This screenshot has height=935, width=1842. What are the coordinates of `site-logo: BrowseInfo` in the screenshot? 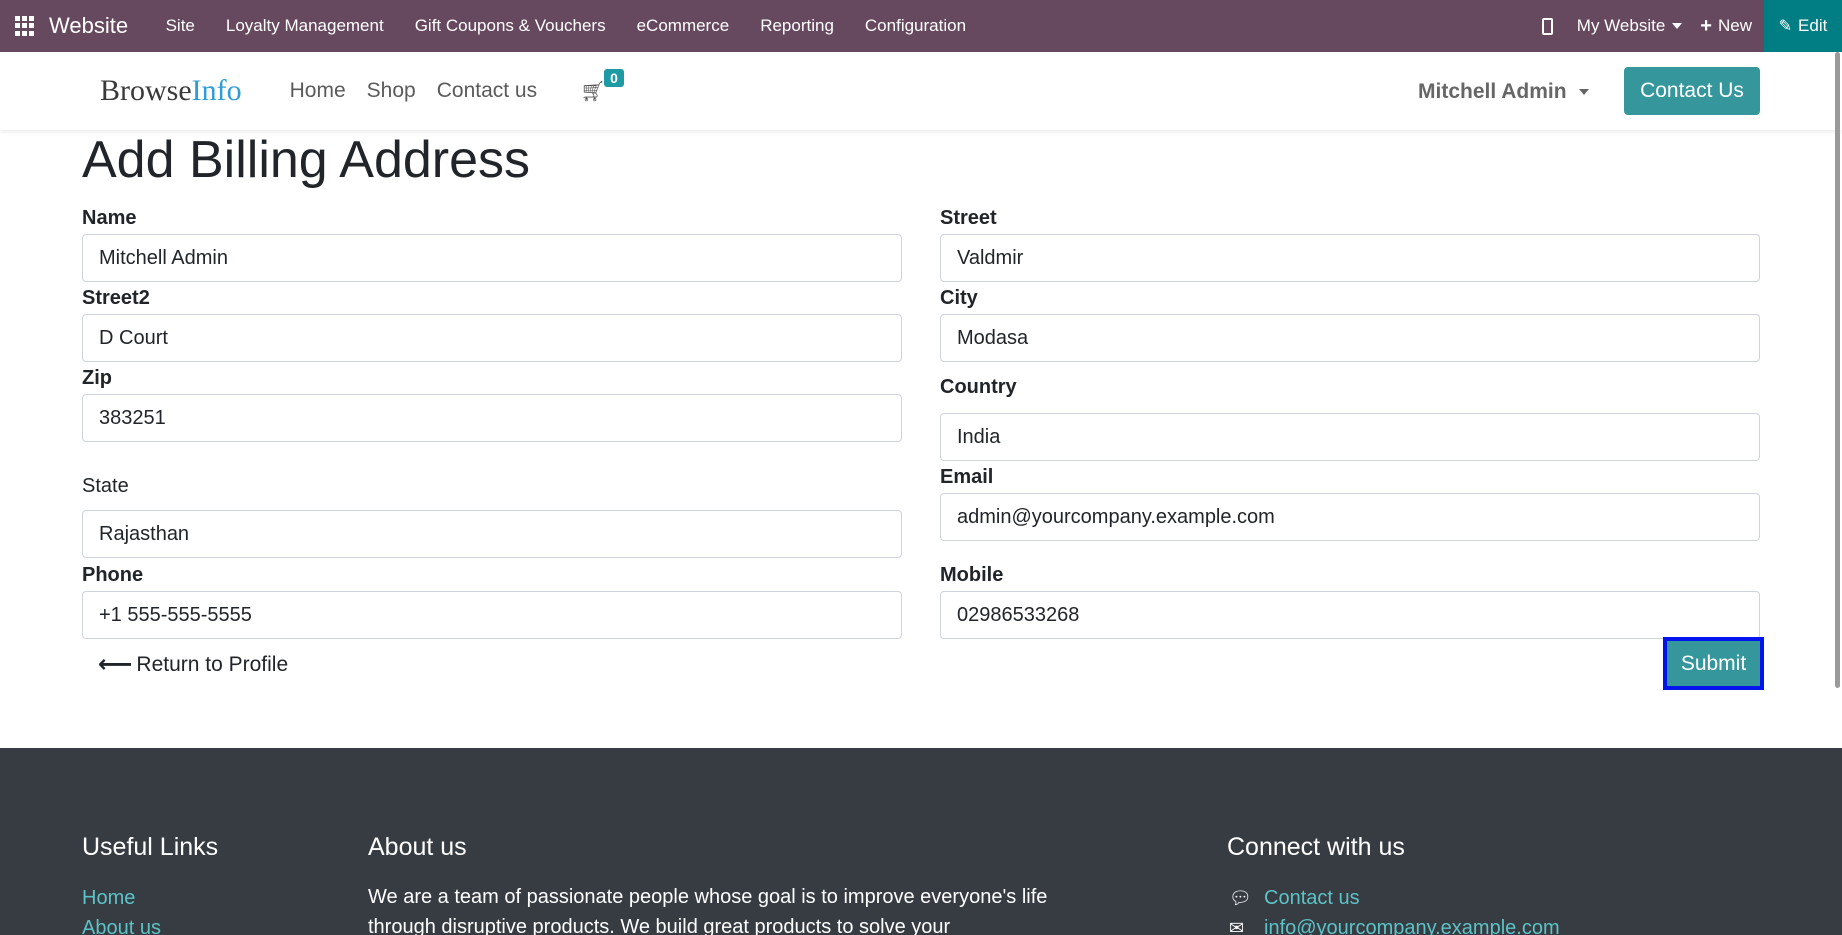 It's located at (171, 91).